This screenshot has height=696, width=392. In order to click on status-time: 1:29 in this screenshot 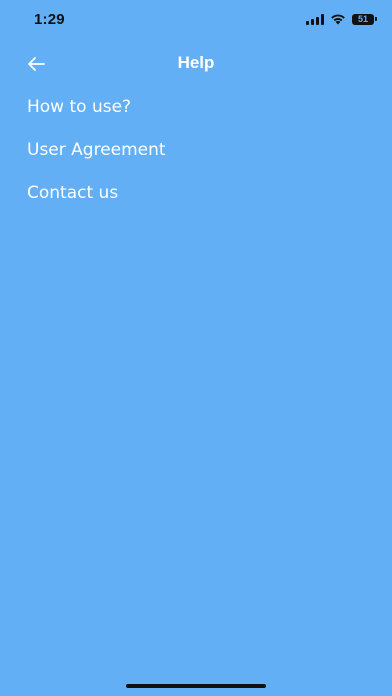, I will do `click(49, 19)`.